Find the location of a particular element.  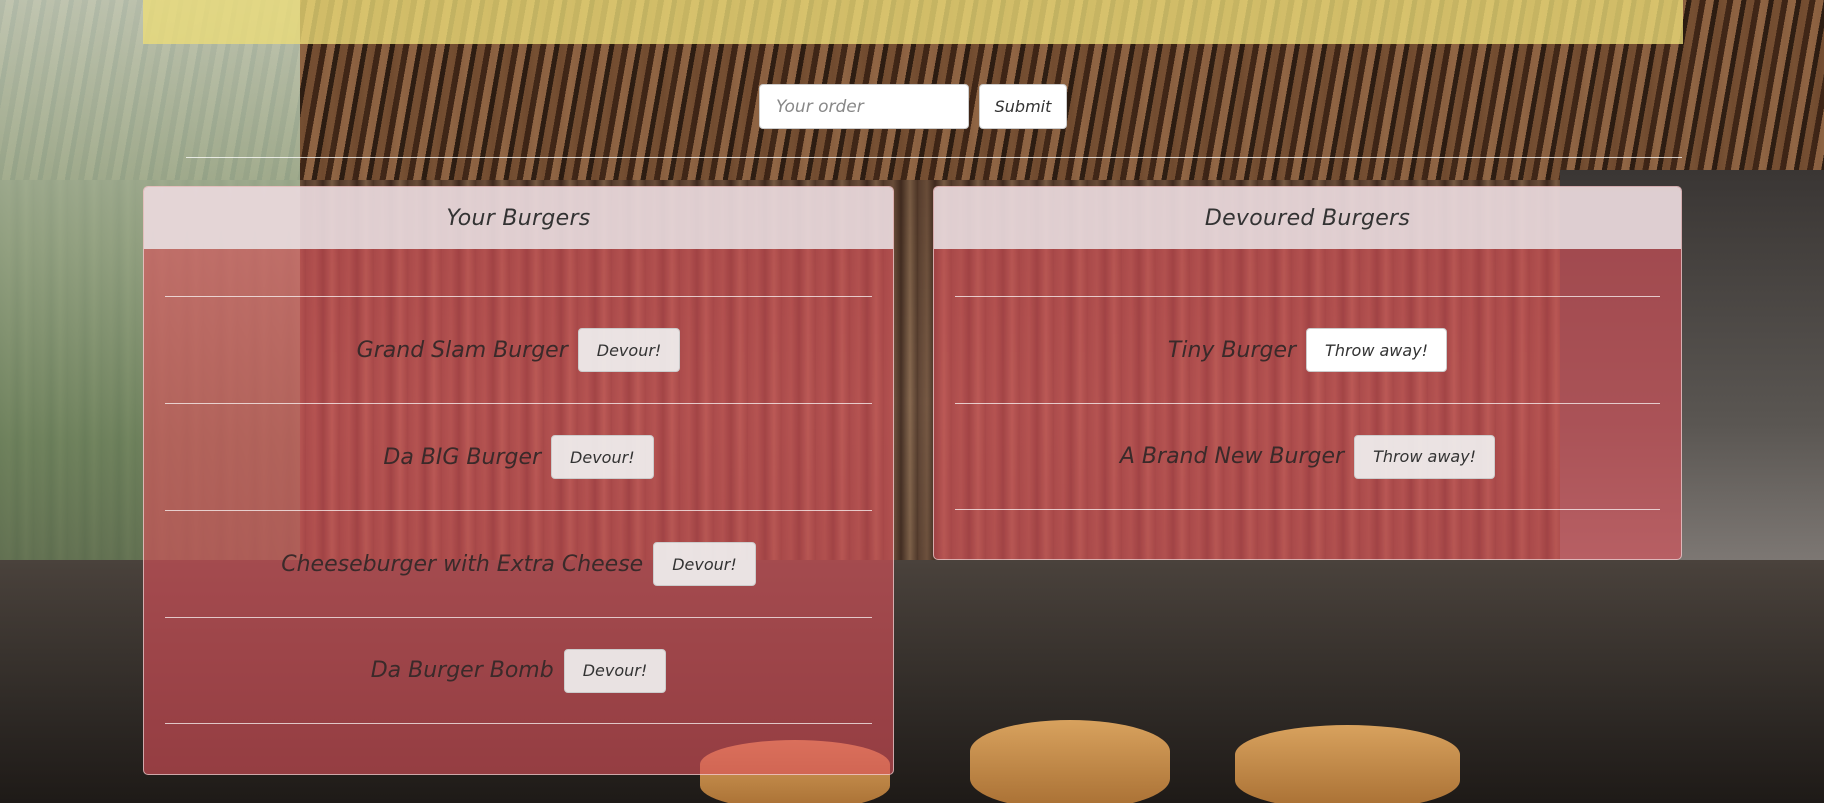

order-form: Submit is located at coordinates (913, 106).